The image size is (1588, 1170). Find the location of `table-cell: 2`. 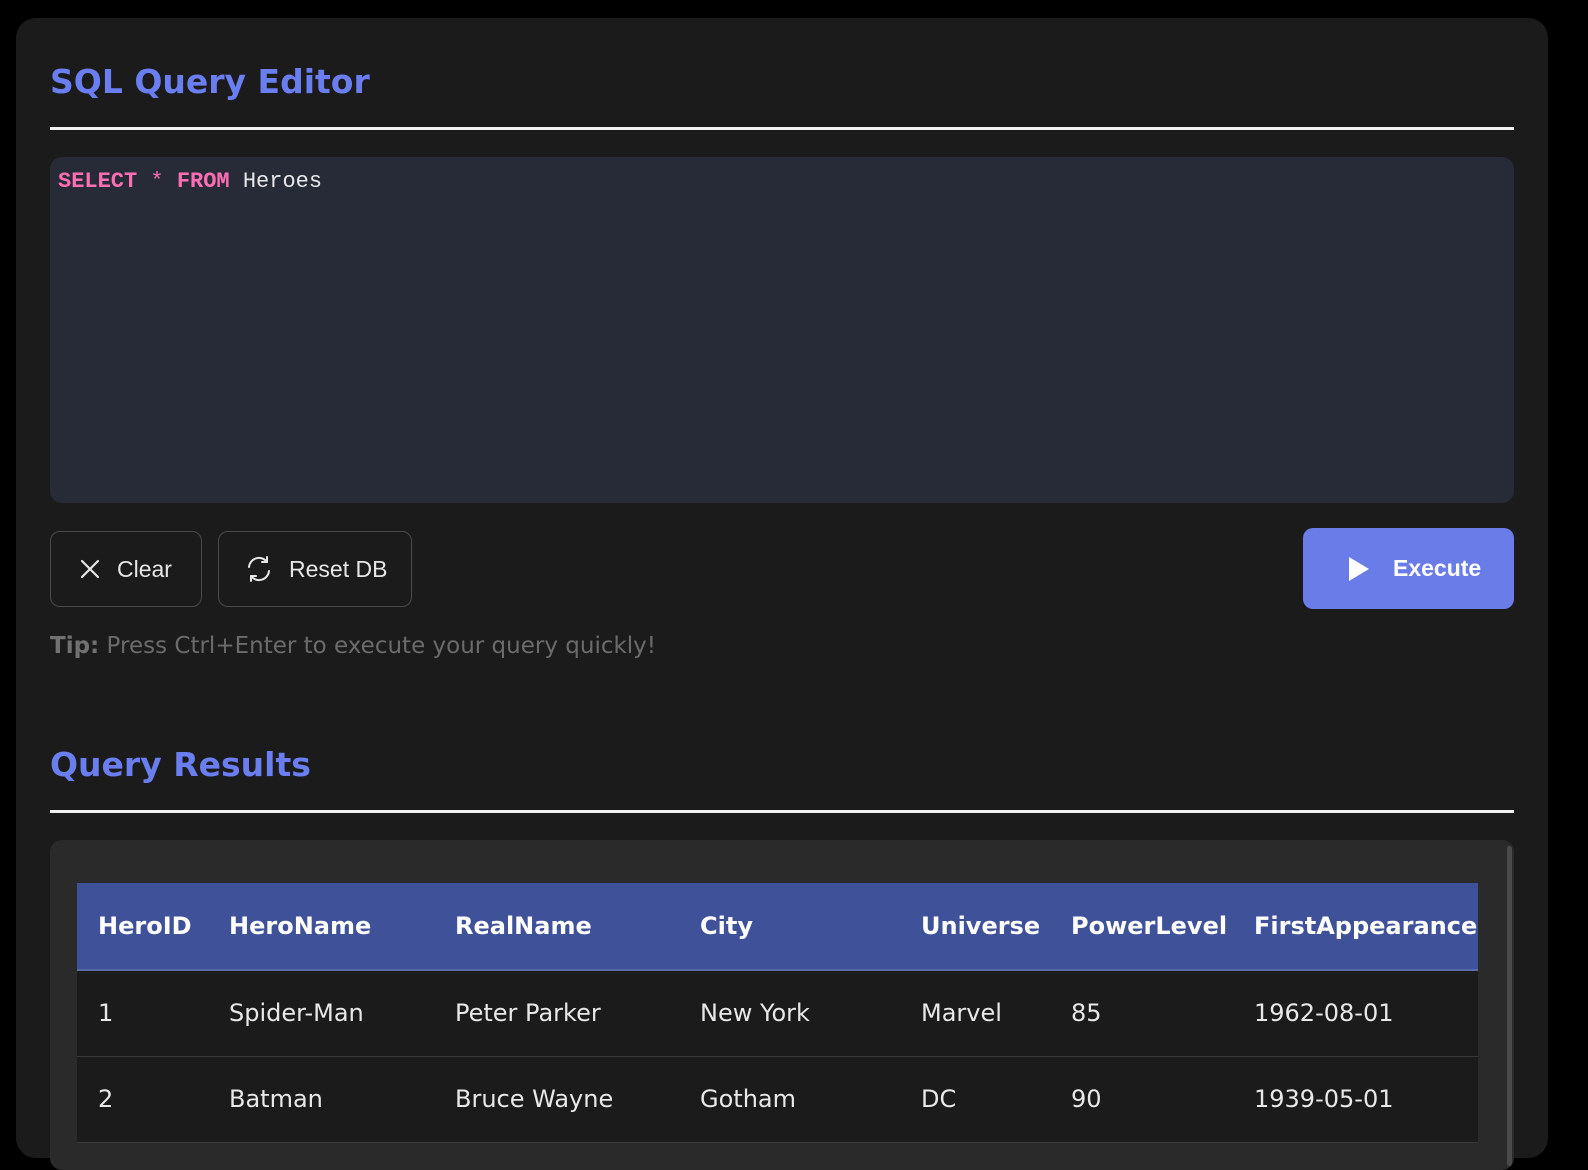

table-cell: 2 is located at coordinates (106, 1099).